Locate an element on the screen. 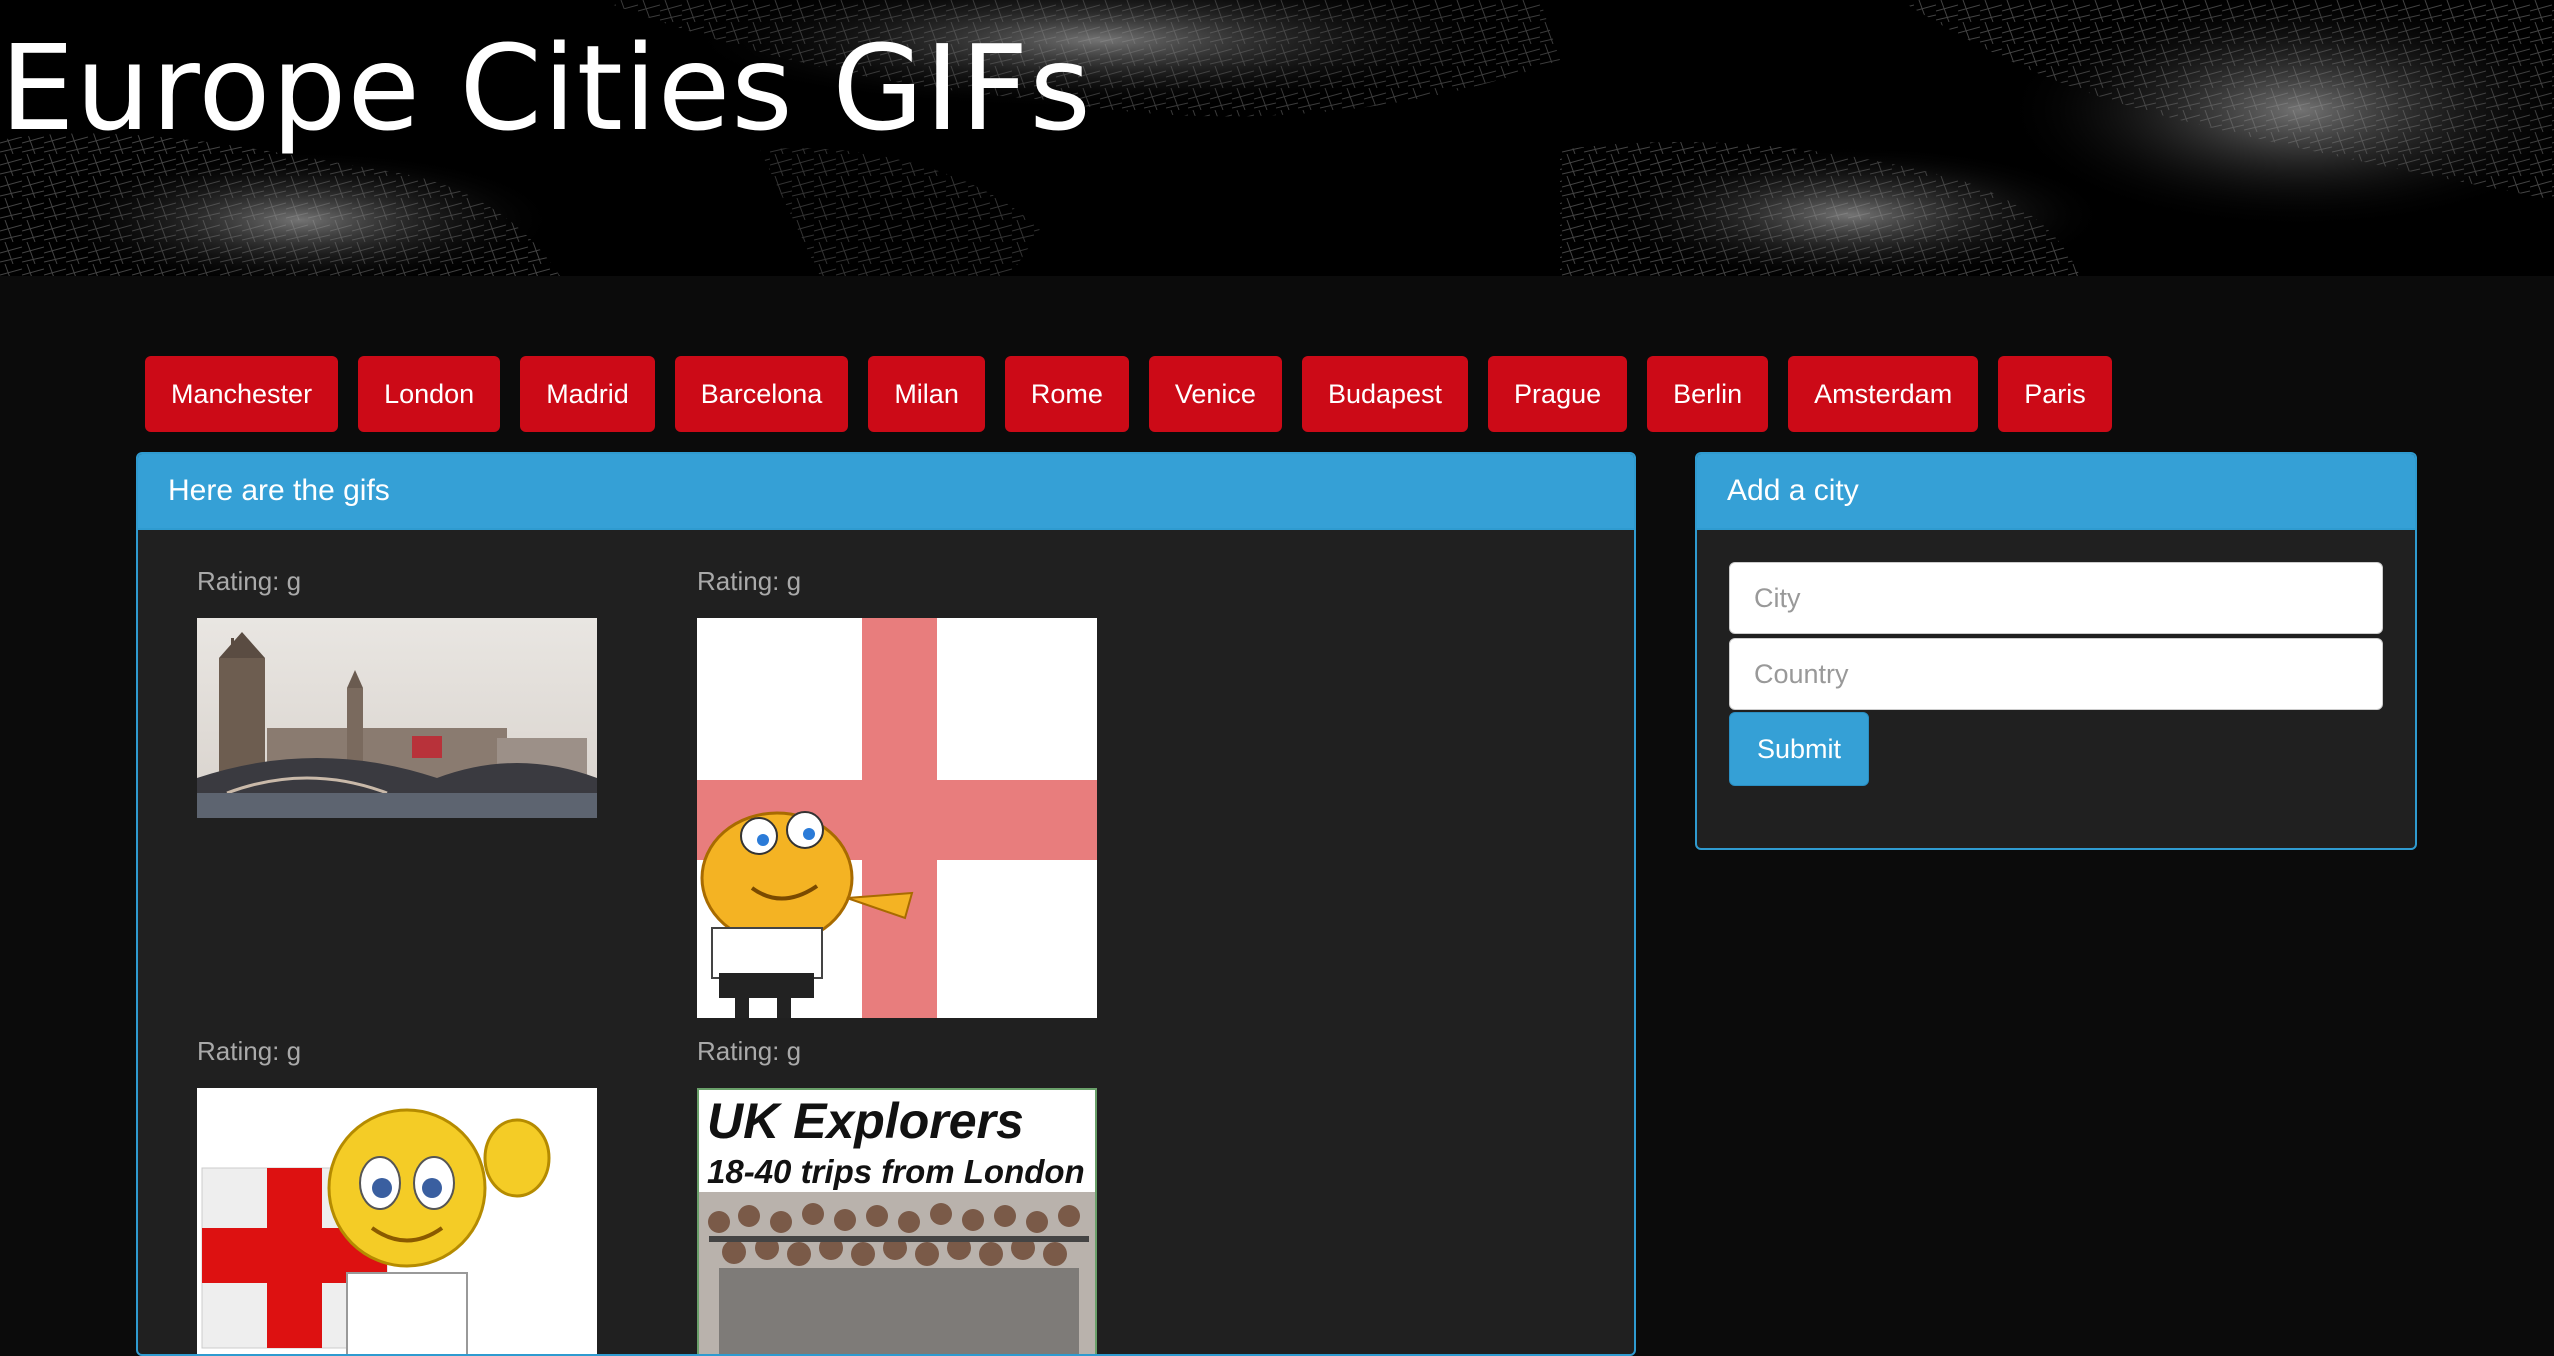  country-input is located at coordinates (2056, 674).